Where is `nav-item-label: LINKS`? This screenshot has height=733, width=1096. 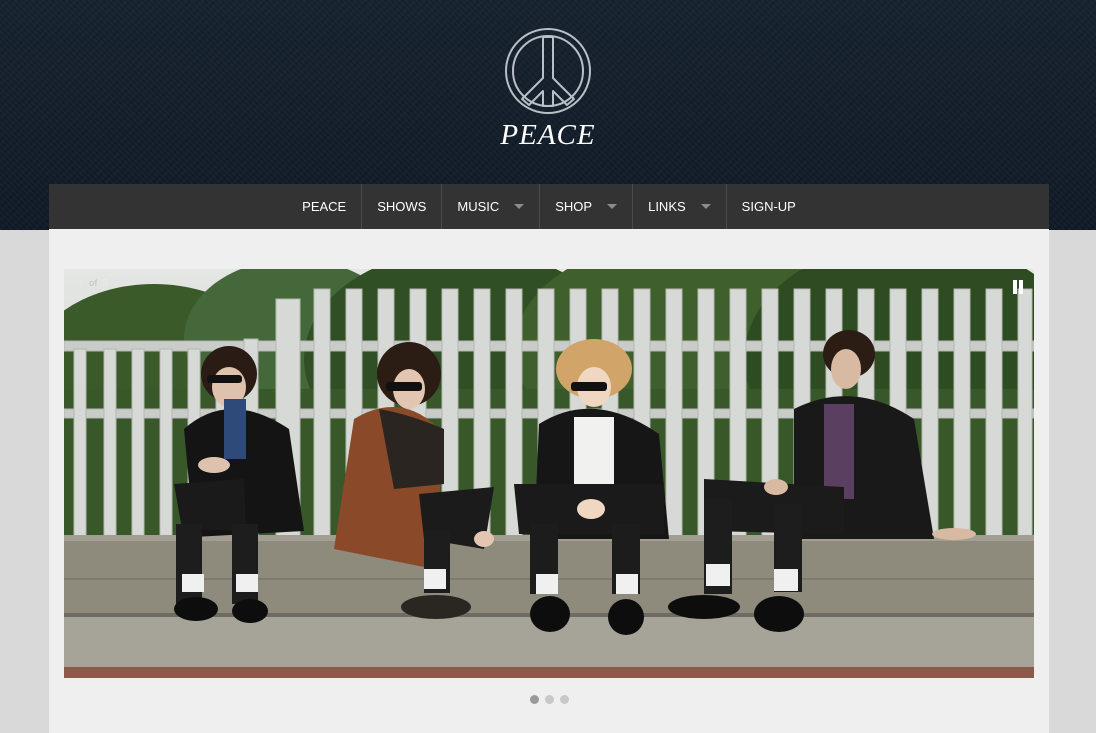 nav-item-label: LINKS is located at coordinates (667, 206).